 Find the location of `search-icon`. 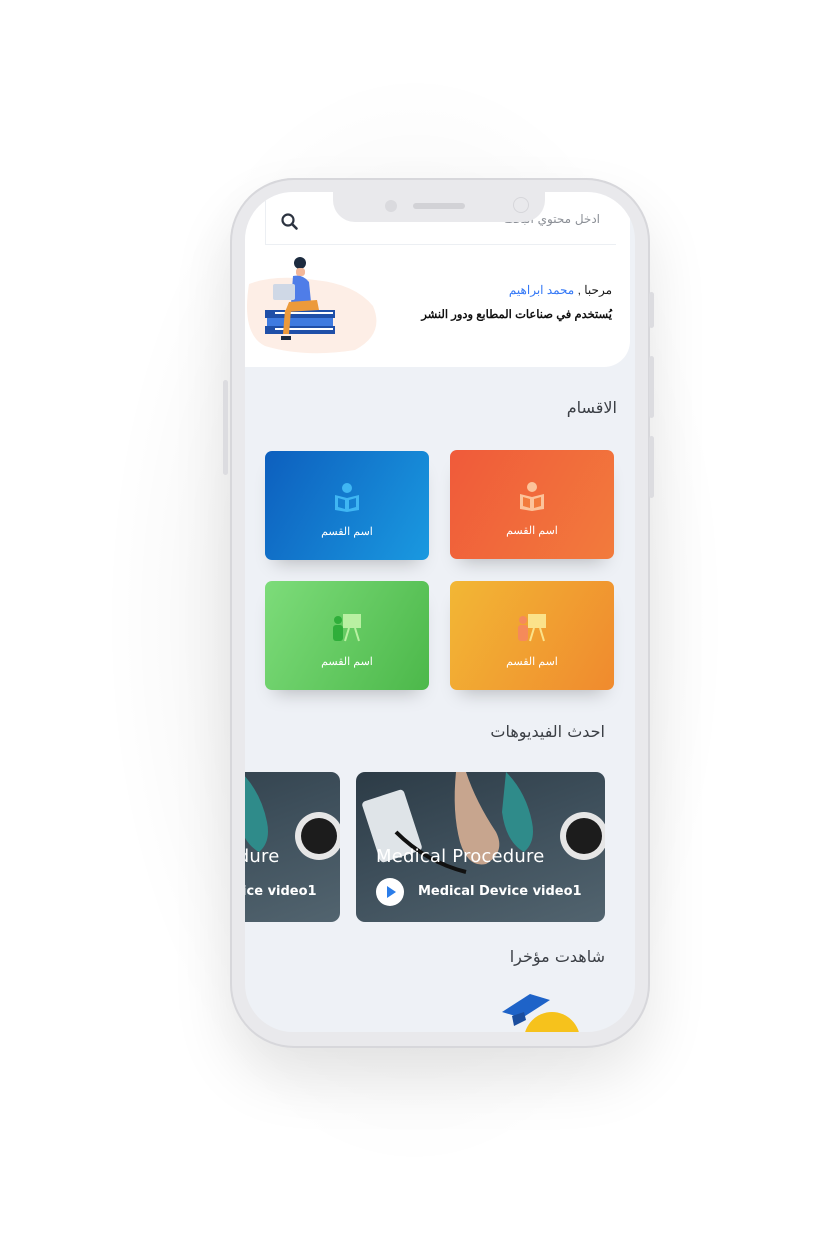

search-icon is located at coordinates (290, 222).